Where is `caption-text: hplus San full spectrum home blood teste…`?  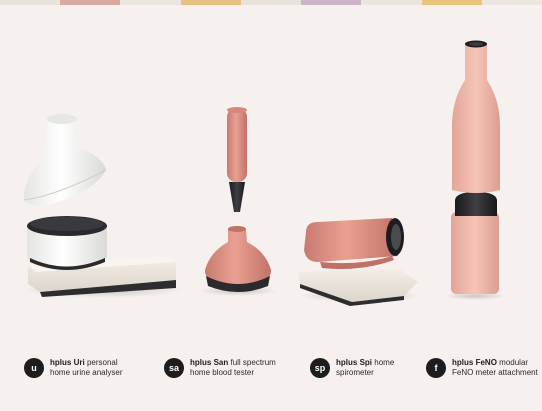 caption-text: hplus San full spectrum home blood teste… is located at coordinates (233, 367).